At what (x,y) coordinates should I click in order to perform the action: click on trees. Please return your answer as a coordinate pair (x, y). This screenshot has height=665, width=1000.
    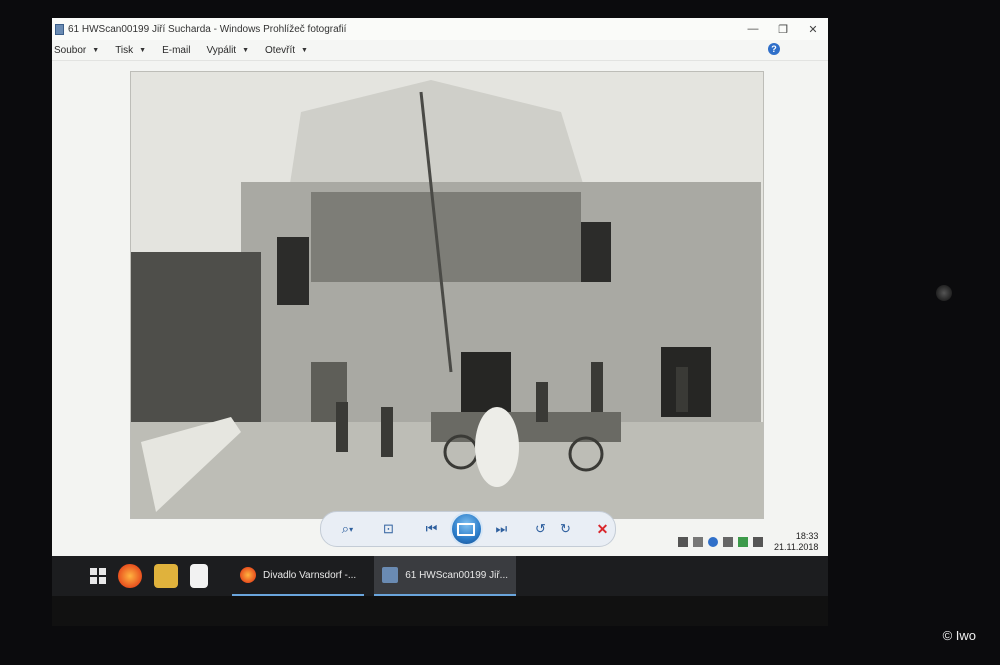
    Looking at the image, I should click on (196, 337).